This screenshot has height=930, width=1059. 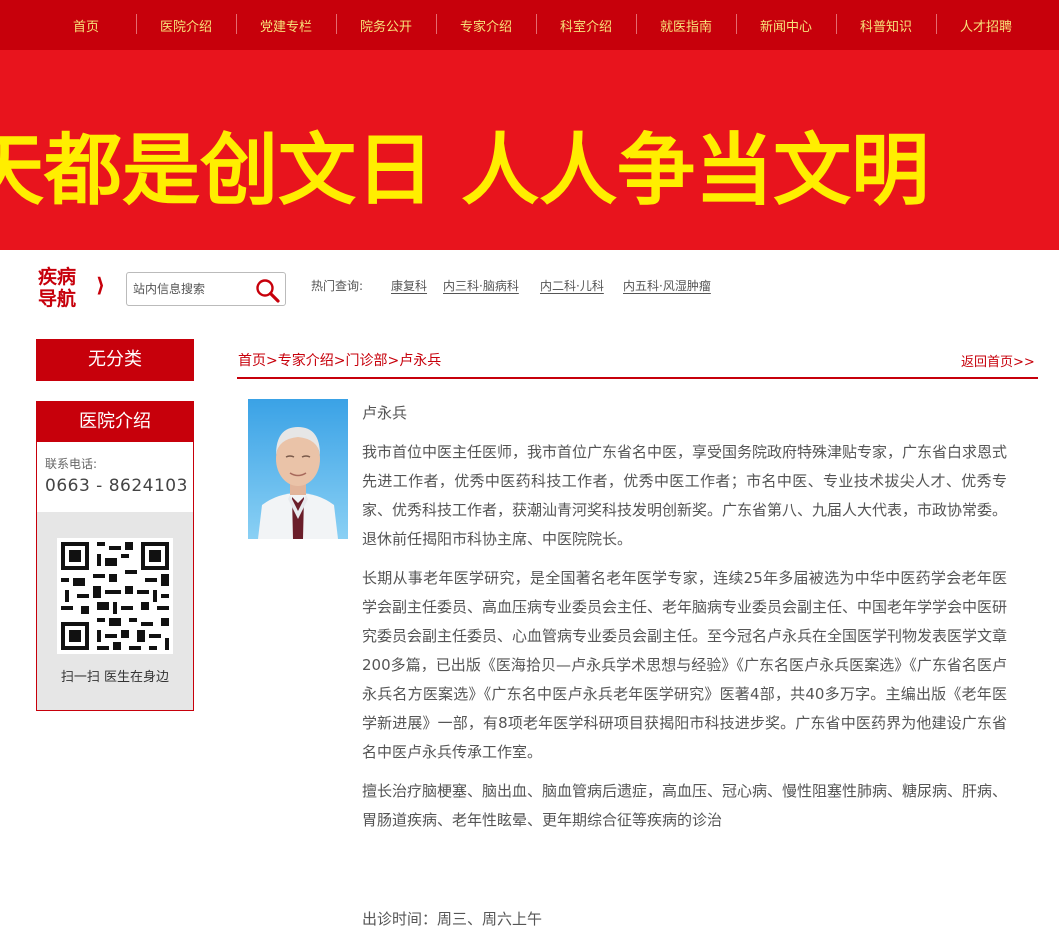 What do you see at coordinates (385, 413) in the screenshot?
I see `doctor-name: 卢永兵` at bounding box center [385, 413].